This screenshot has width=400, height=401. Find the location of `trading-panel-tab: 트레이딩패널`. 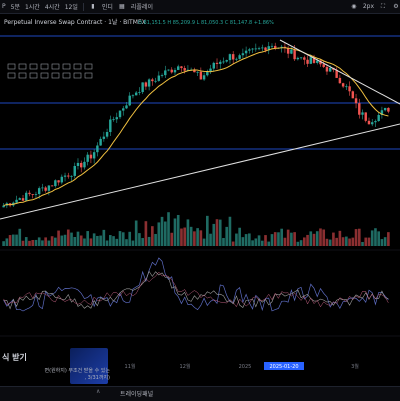

trading-panel-tab: 트레이딩패널 is located at coordinates (136, 393).